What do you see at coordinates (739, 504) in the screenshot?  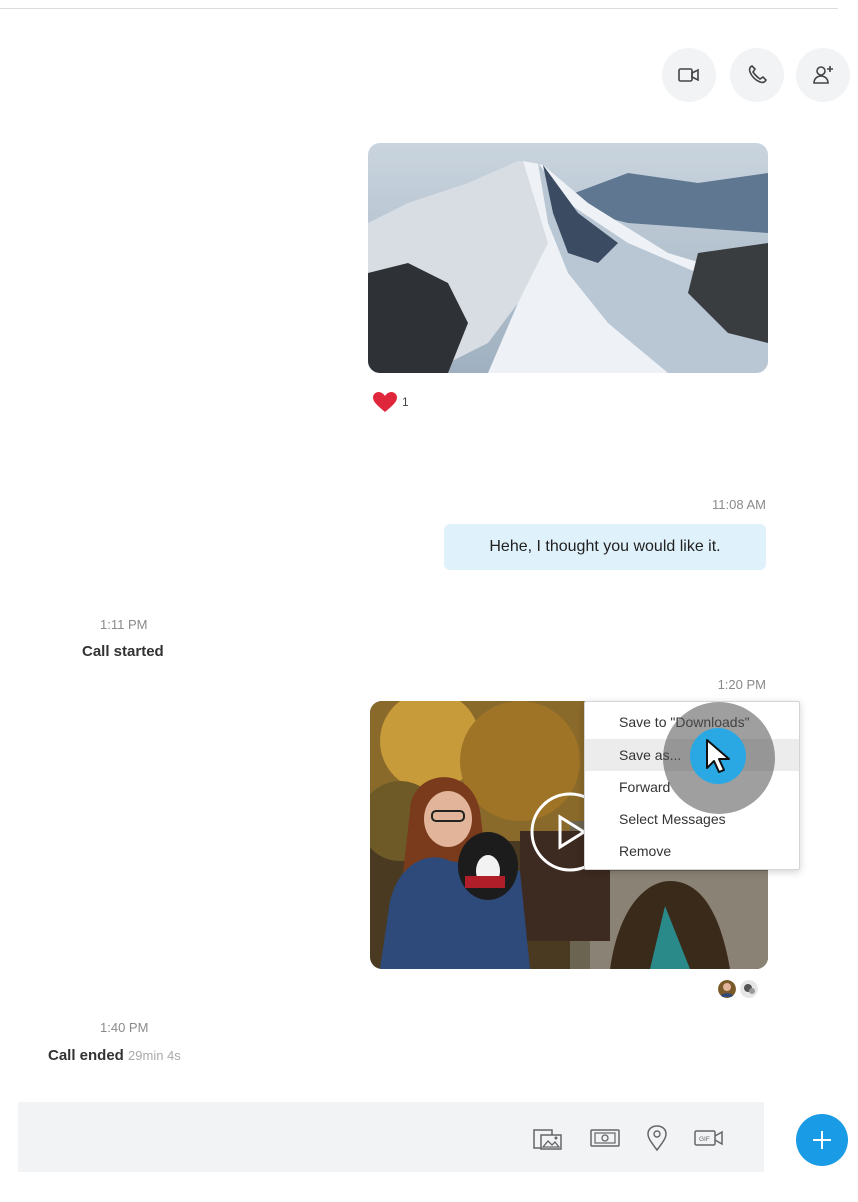 I see `message-timestamp: 11:08 AM` at bounding box center [739, 504].